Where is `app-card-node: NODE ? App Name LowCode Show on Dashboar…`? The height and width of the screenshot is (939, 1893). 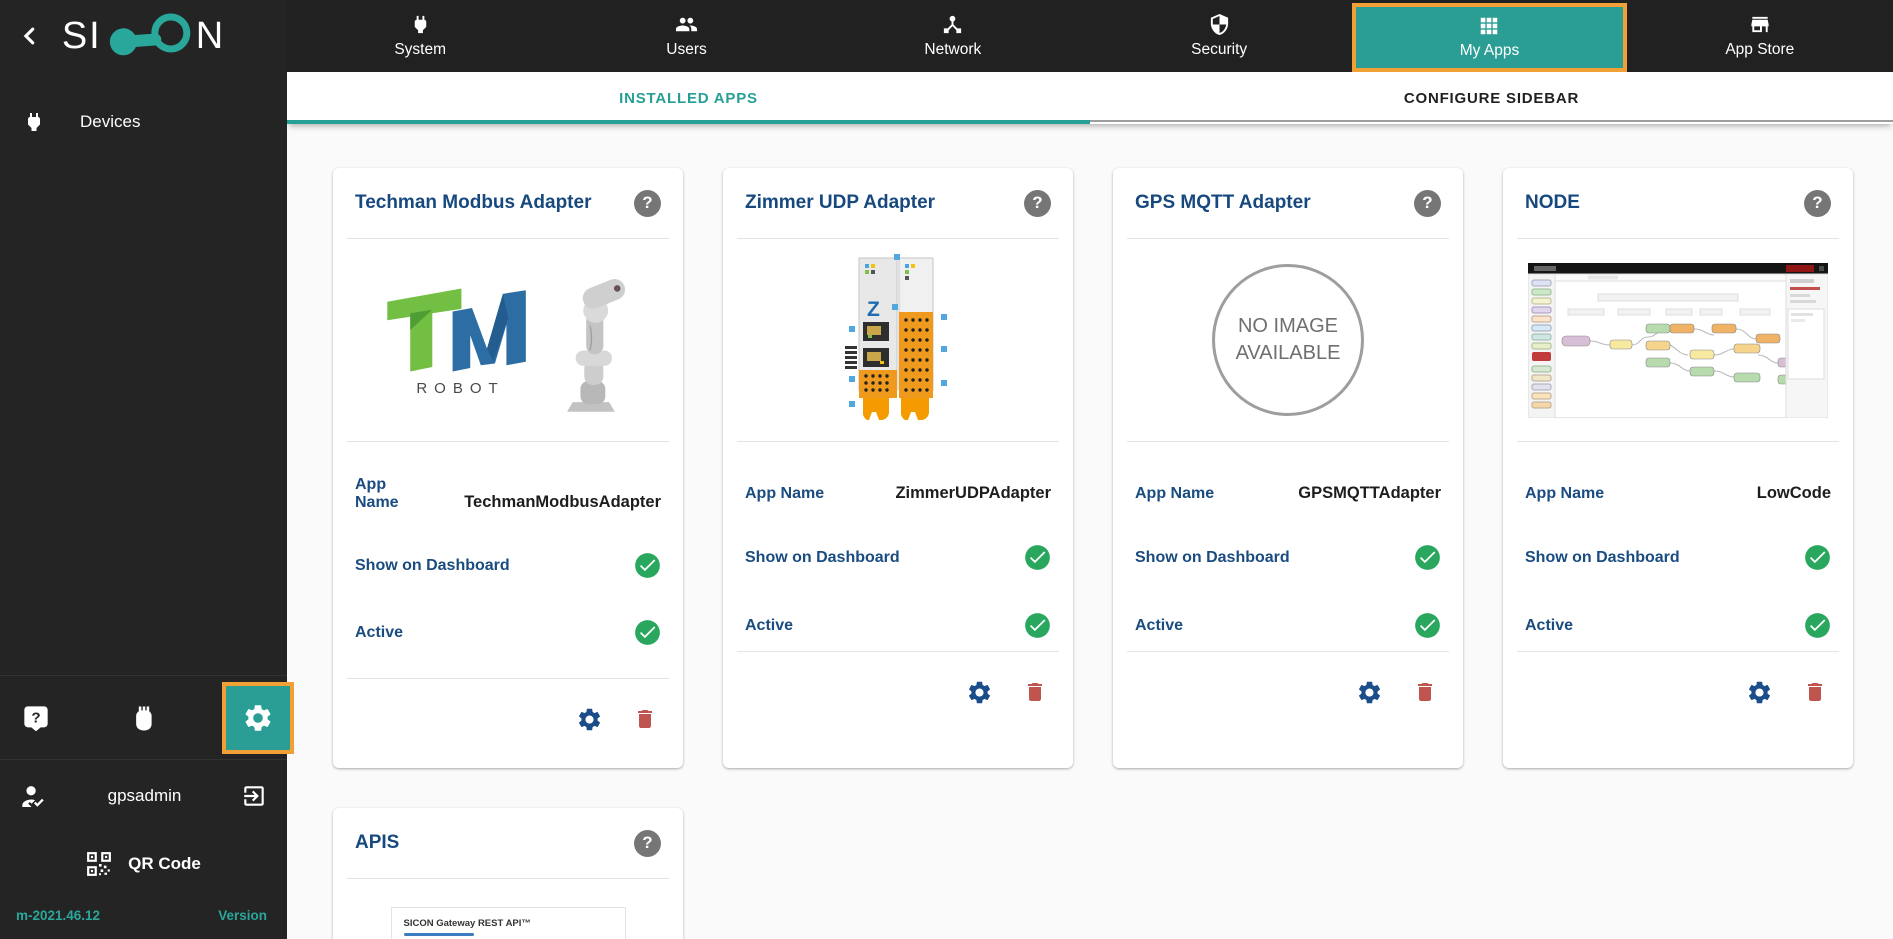
app-card-node: NODE ? App Name LowCode Show on Dashboar… is located at coordinates (1678, 468).